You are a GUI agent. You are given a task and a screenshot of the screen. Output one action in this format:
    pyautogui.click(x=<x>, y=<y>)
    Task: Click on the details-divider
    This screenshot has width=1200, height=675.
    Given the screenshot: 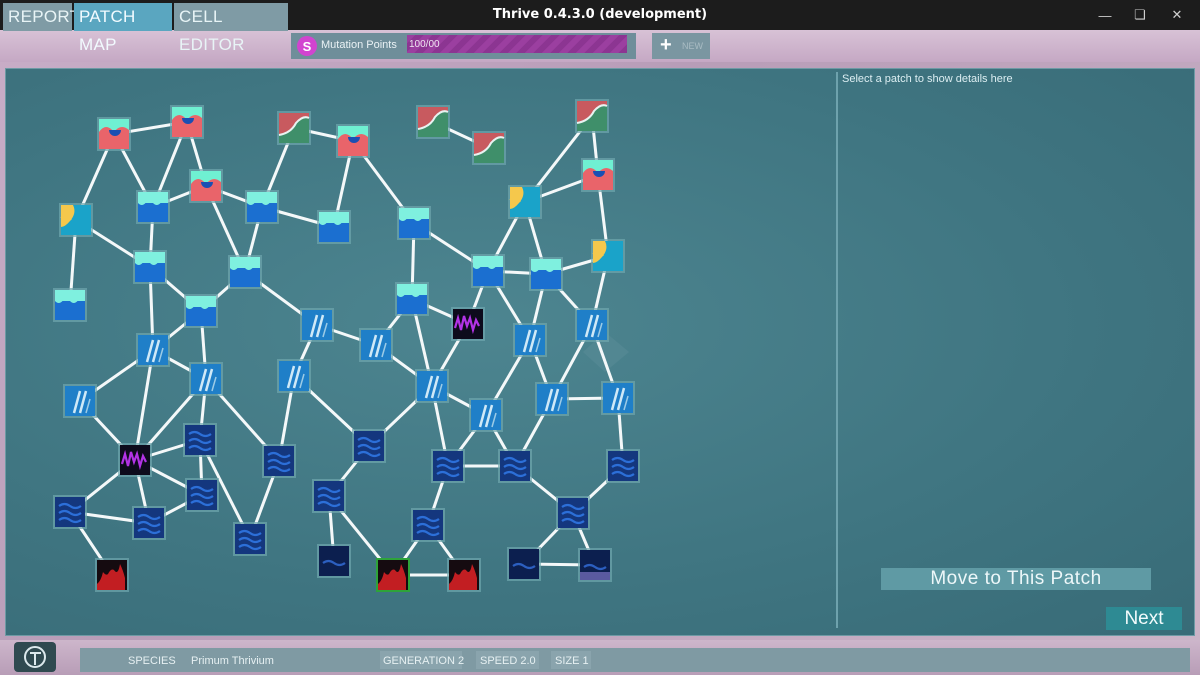 What is the action you would take?
    pyautogui.click(x=837, y=350)
    